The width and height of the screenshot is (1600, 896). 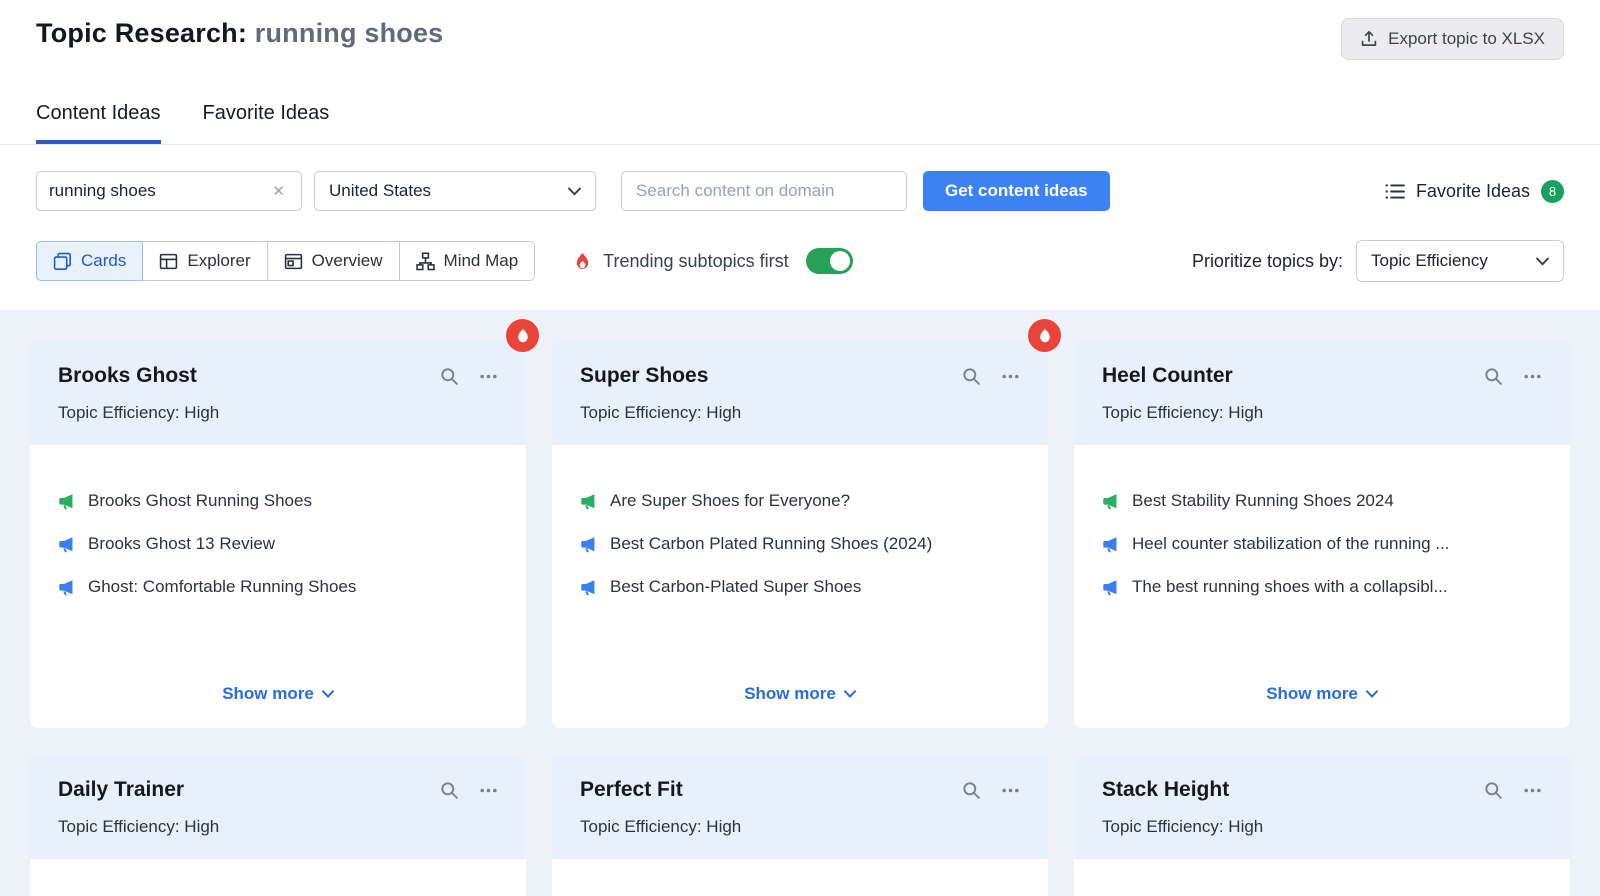 What do you see at coordinates (1016, 191) in the screenshot?
I see `get-content-ideas-button: Get content ideas` at bounding box center [1016, 191].